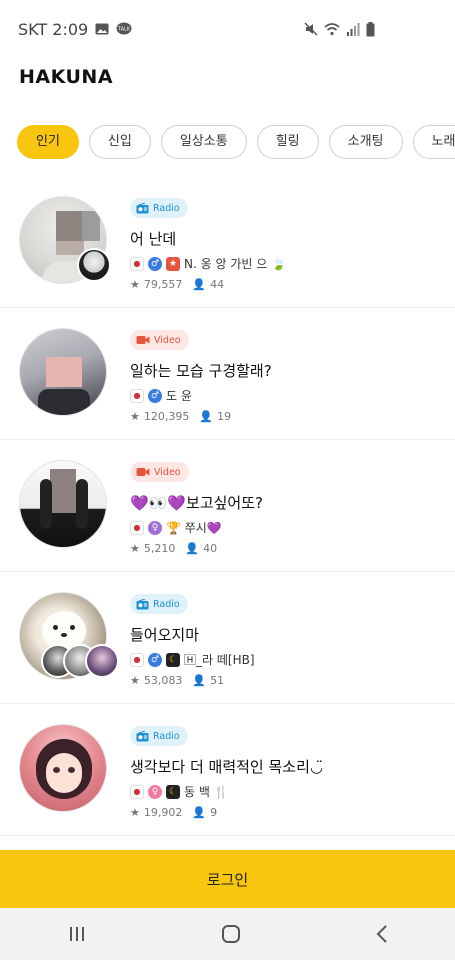 This screenshot has height=960, width=455. What do you see at coordinates (210, 548) in the screenshot?
I see `viewers-count: 40` at bounding box center [210, 548].